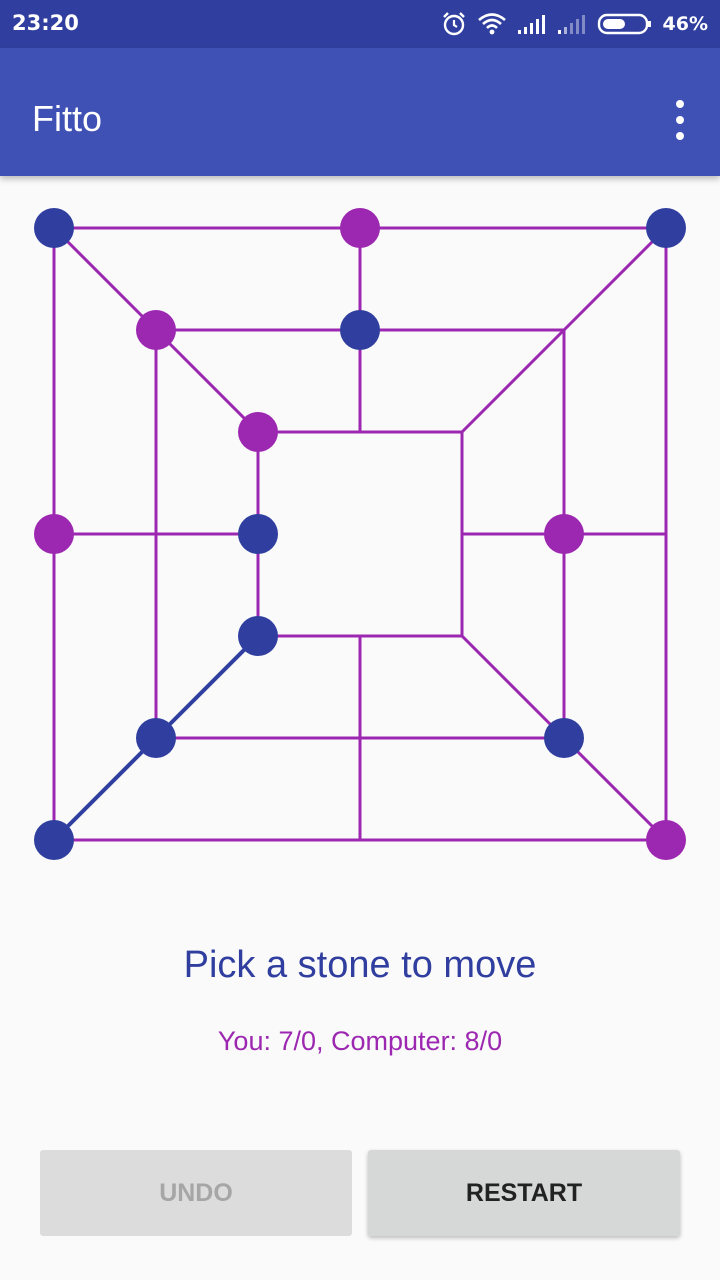  What do you see at coordinates (54, 840) in the screenshot?
I see `player-stone-outer-bottom-left` at bounding box center [54, 840].